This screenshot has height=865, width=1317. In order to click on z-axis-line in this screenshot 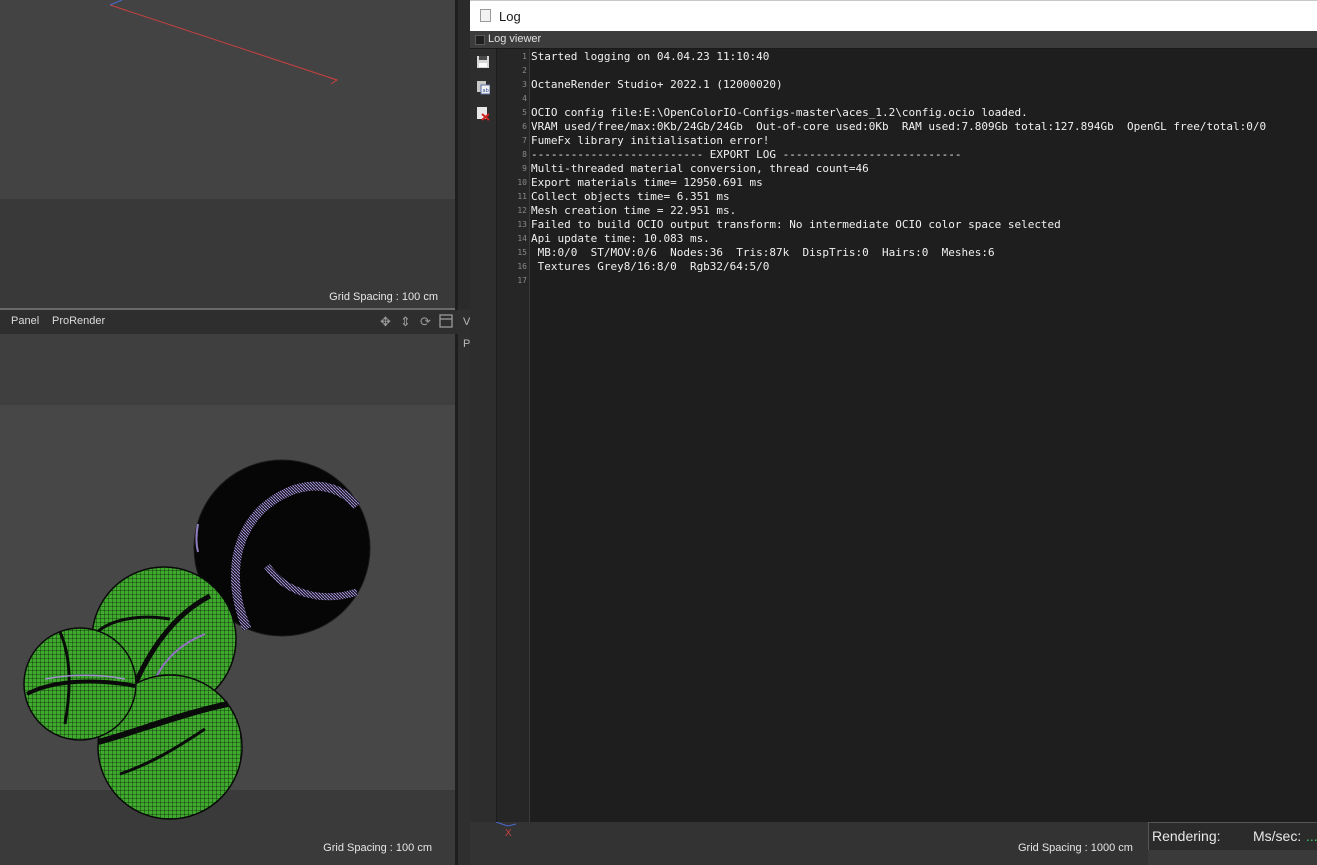, I will do `click(116, 3)`.